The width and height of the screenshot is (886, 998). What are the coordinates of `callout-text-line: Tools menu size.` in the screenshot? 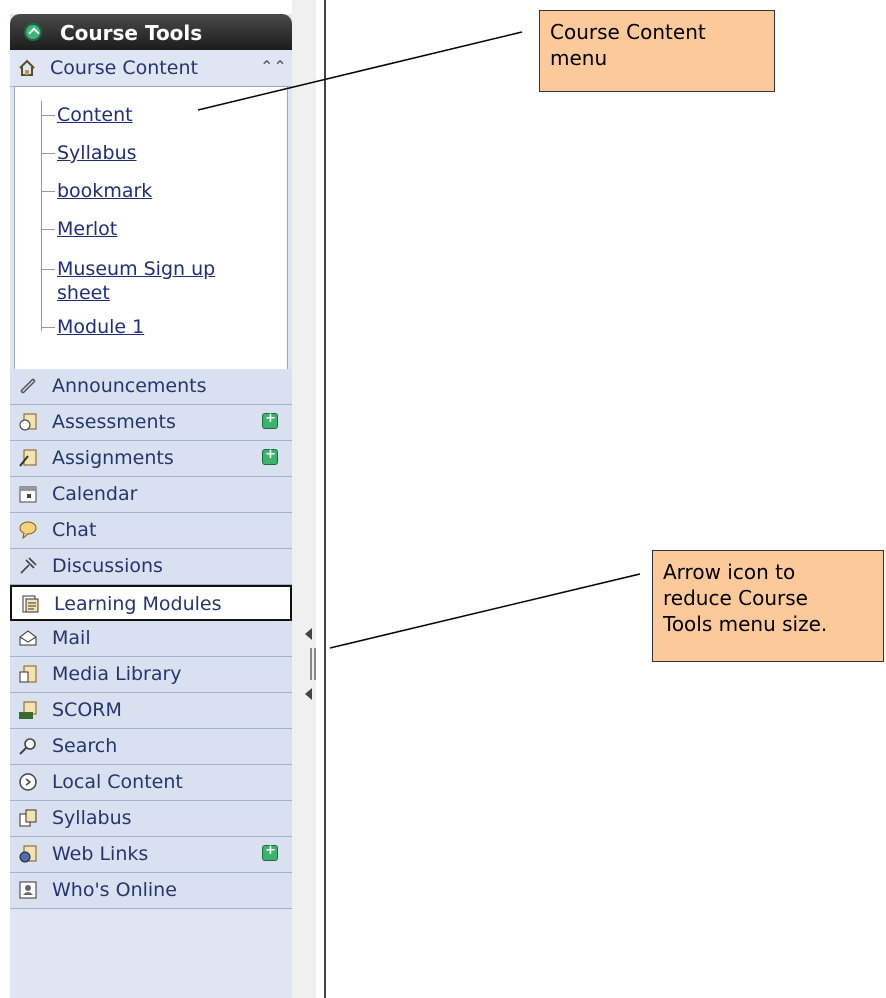 It's located at (745, 624).